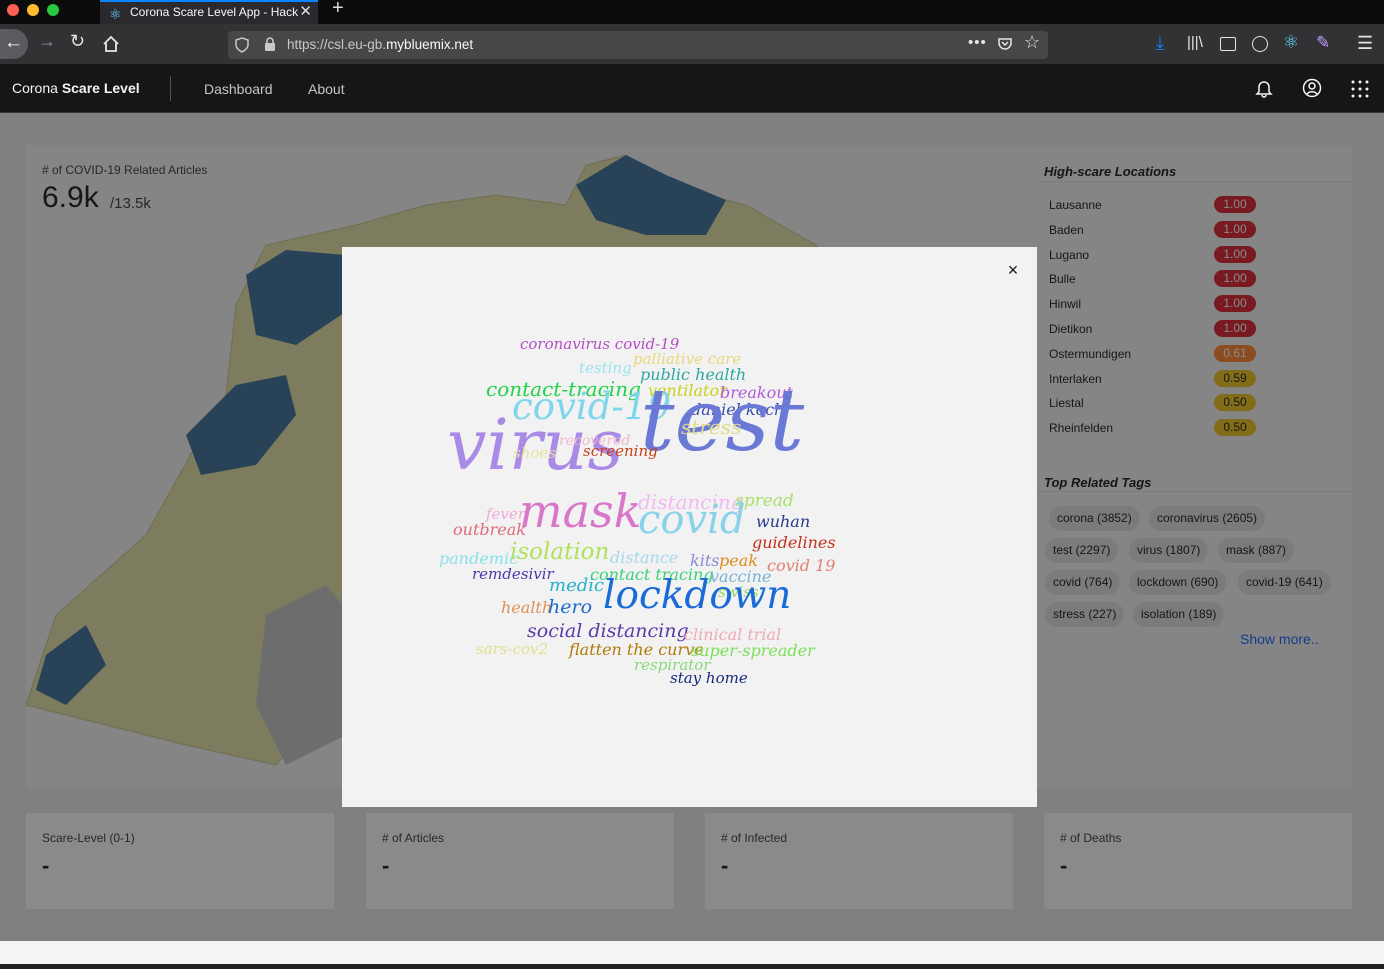 This screenshot has height=969, width=1384. What do you see at coordinates (1260, 44) in the screenshot?
I see `account-icon` at bounding box center [1260, 44].